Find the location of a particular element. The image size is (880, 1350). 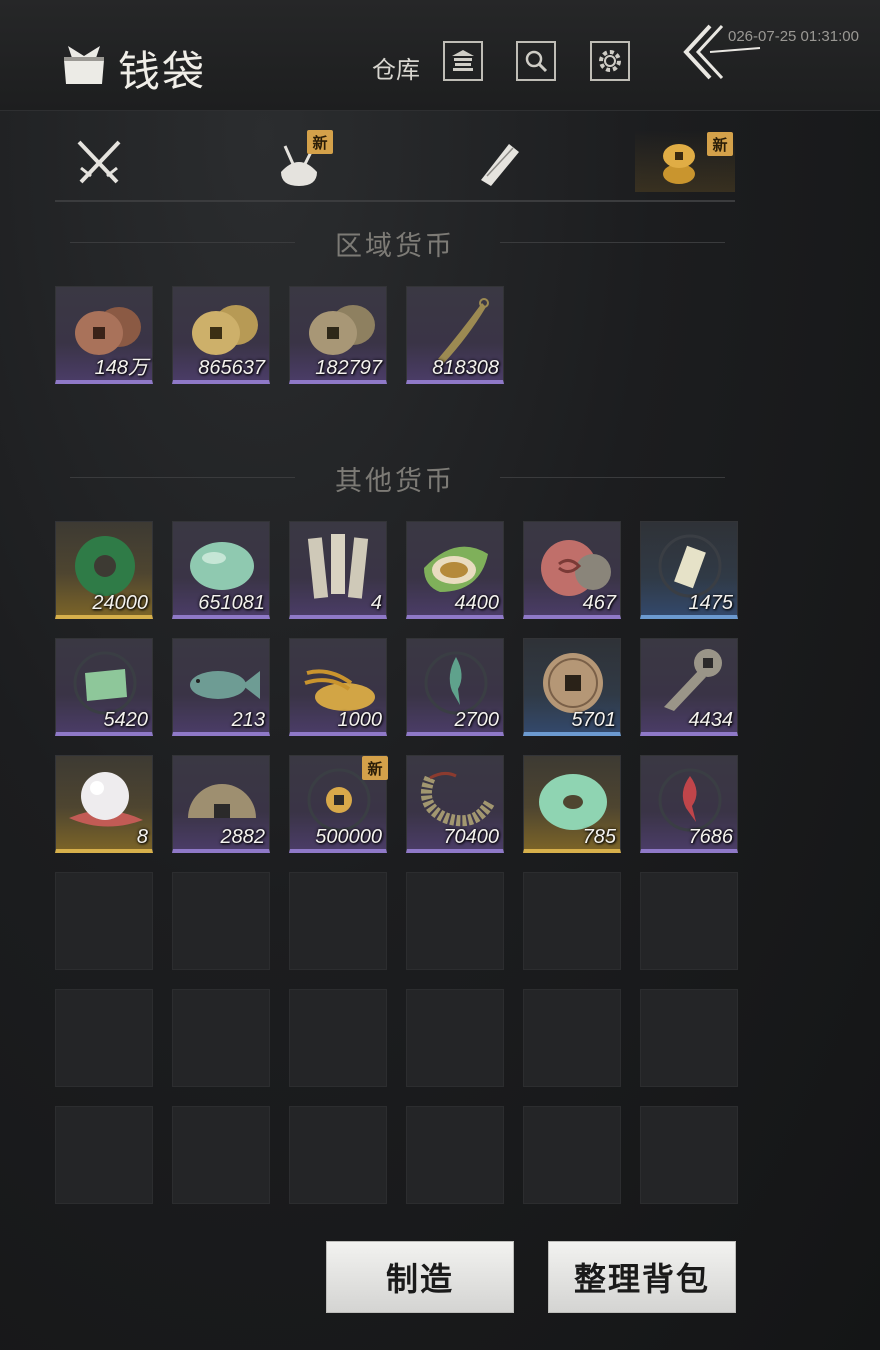

warehouse-icon is located at coordinates (463, 60).